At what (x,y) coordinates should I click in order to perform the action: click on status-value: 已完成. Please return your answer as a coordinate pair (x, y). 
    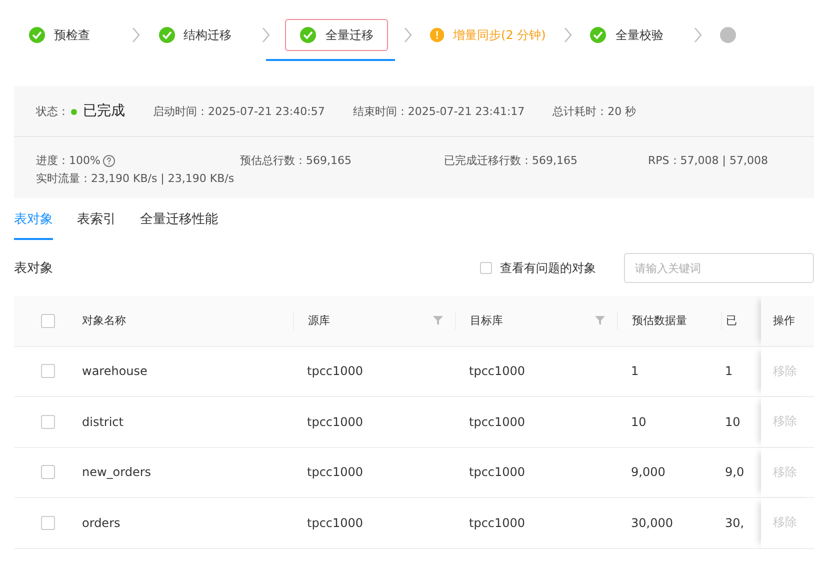
    Looking at the image, I should click on (104, 111).